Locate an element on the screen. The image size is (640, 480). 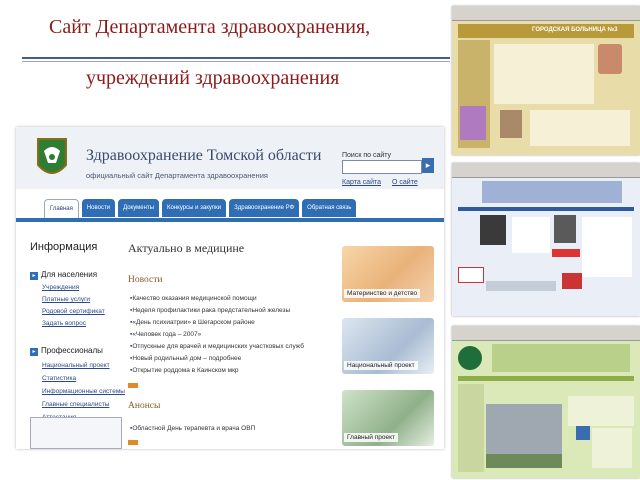
hospital-site-thumbnail-1: ГОРОДСКАЯ БОЛЬНИЦА №3 is located at coordinates (546, 80).